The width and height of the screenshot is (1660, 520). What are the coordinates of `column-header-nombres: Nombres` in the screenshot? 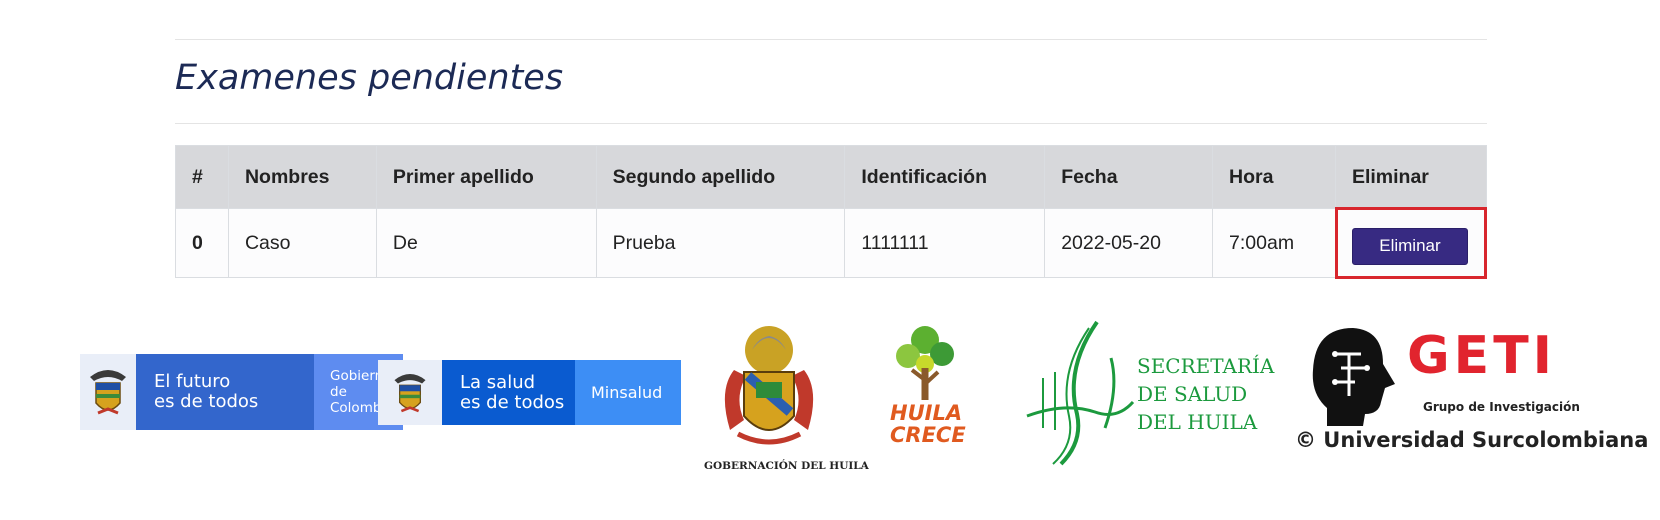 It's located at (302, 177).